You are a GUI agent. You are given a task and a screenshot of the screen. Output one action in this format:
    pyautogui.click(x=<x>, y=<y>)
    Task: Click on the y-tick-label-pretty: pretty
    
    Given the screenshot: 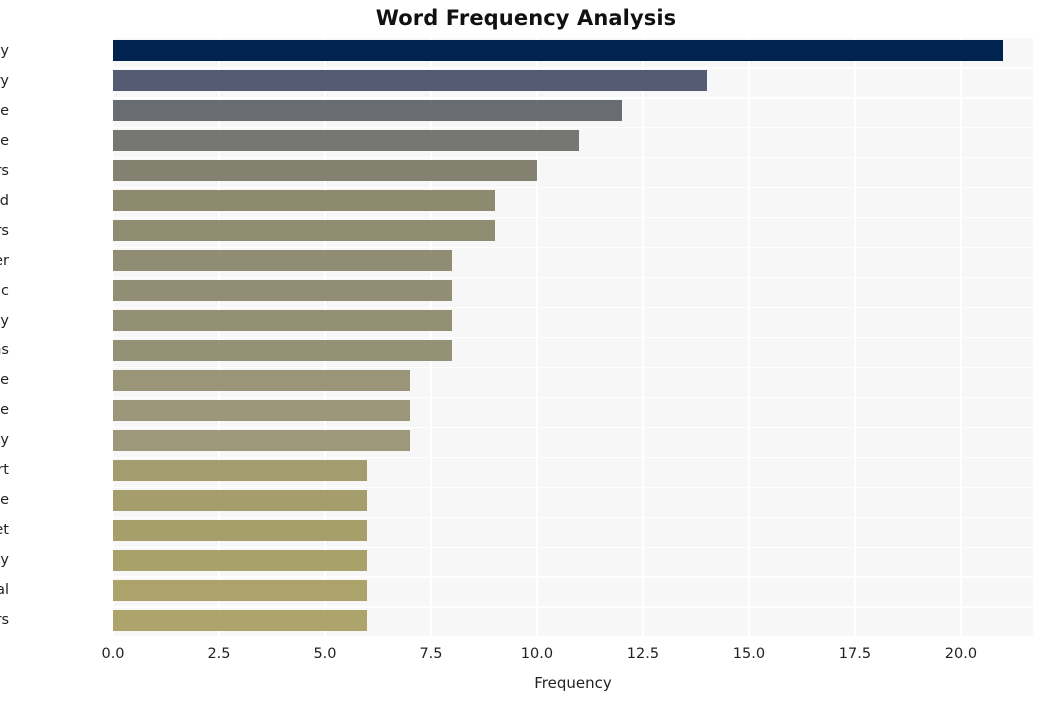 What is the action you would take?
    pyautogui.click(x=4, y=560)
    